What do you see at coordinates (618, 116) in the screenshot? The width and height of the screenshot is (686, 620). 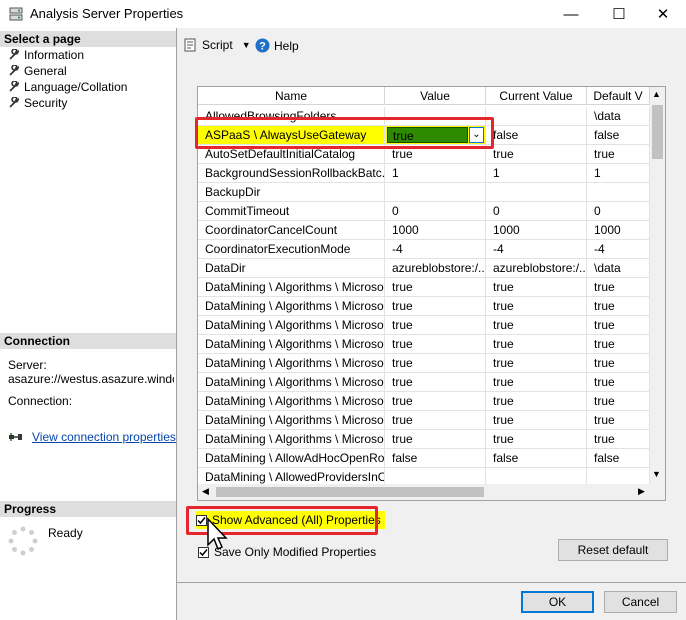 I see `cell-default-value: \data` at bounding box center [618, 116].